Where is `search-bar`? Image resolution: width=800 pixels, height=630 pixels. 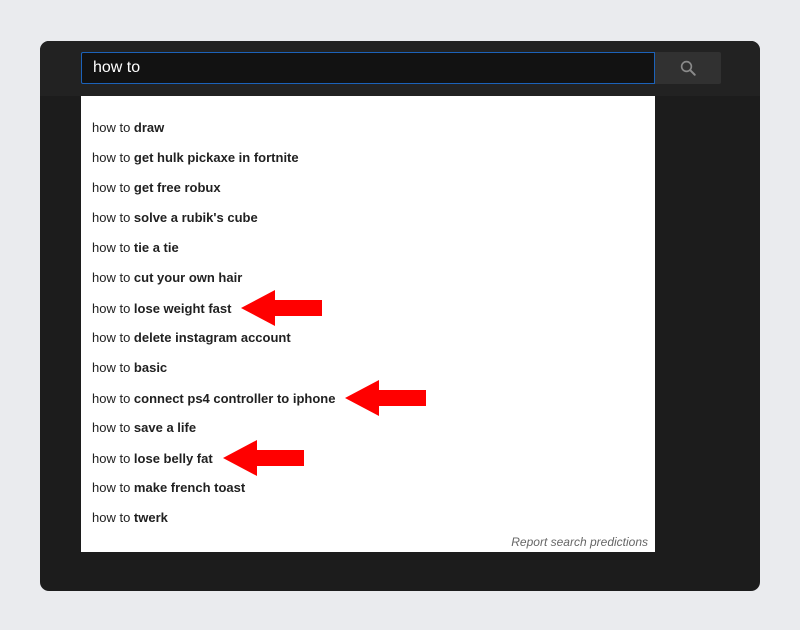
search-bar is located at coordinates (400, 68).